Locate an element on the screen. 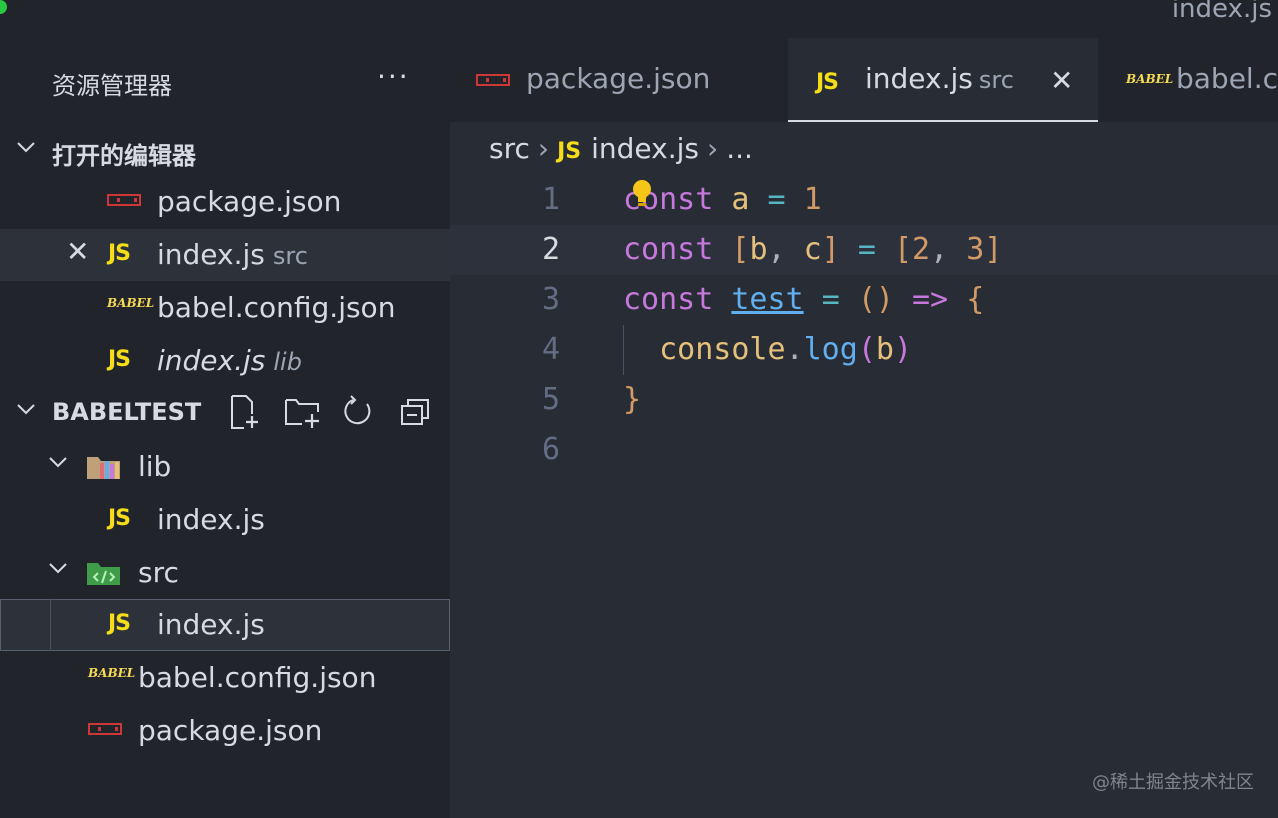  library-folder-icon is located at coordinates (103, 466).